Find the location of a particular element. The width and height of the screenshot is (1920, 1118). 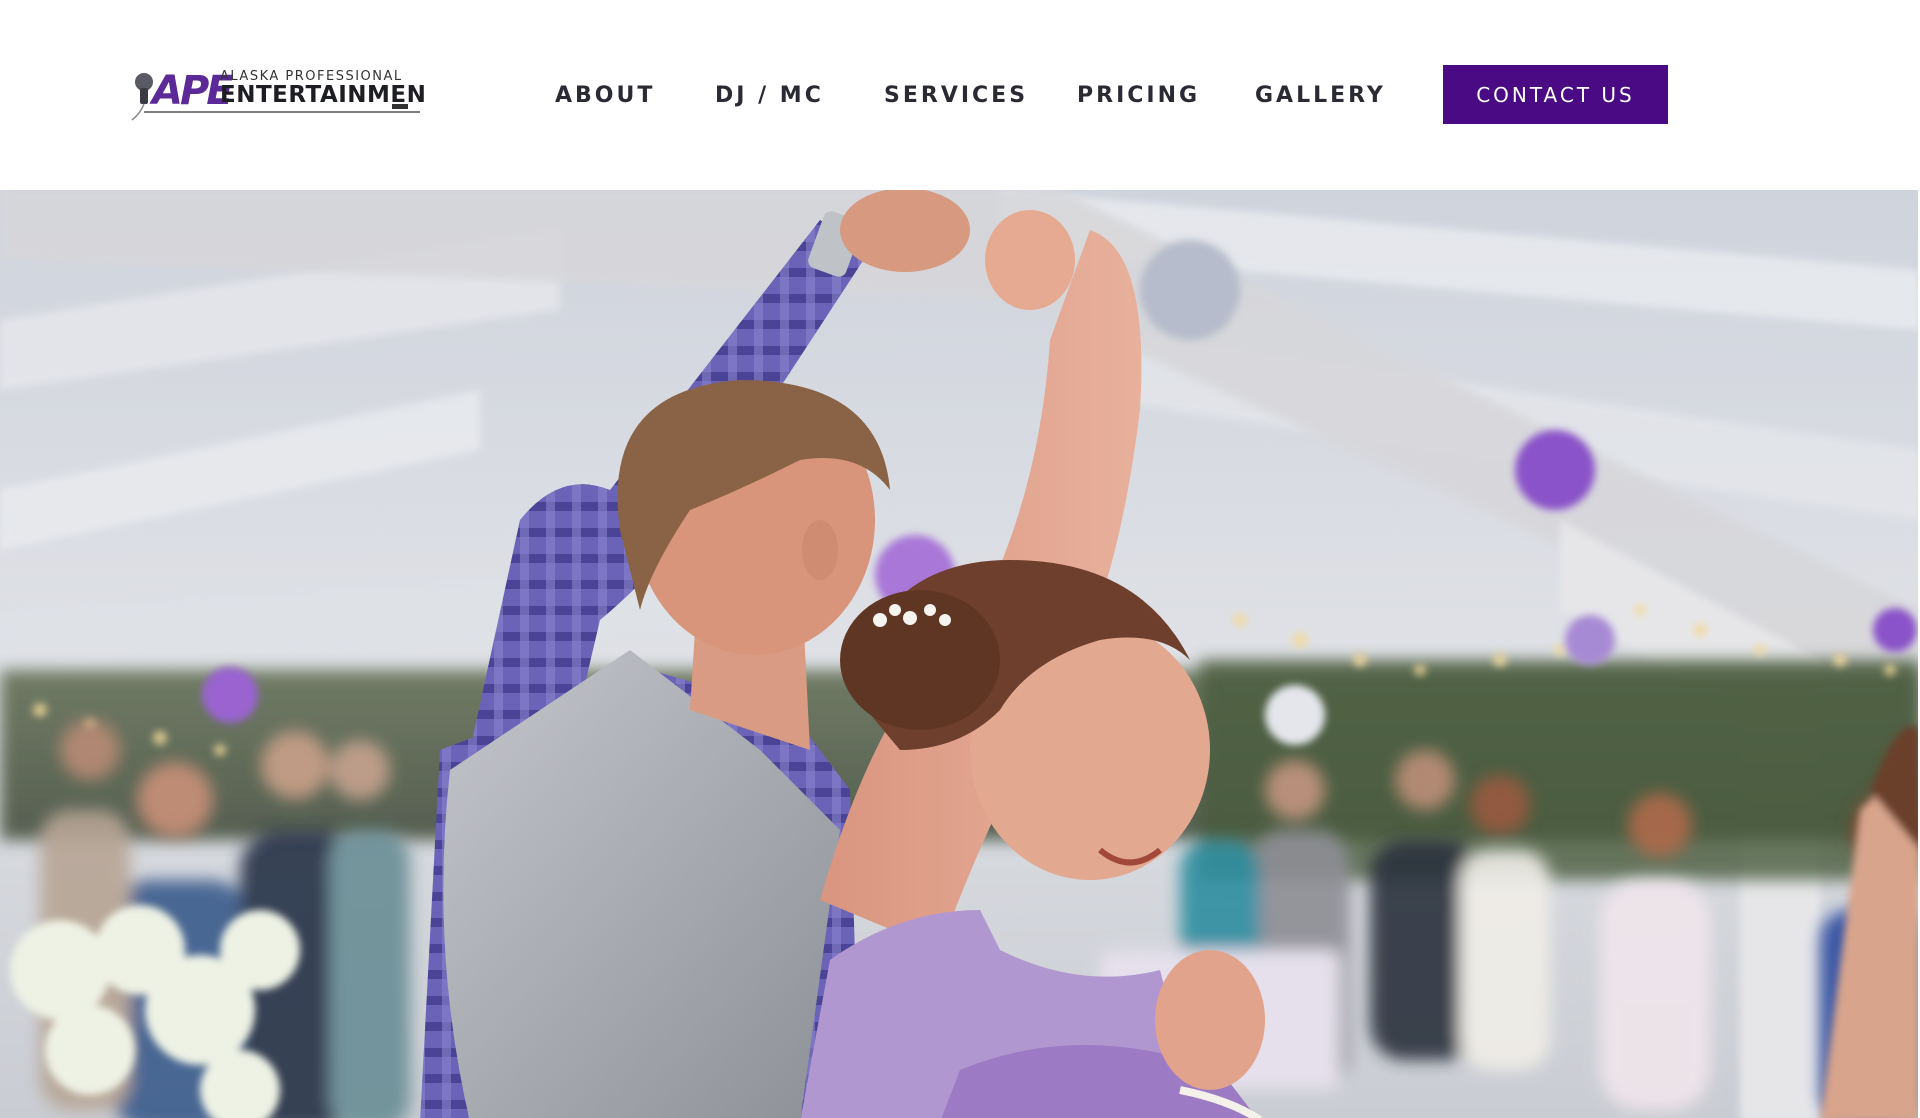

contact-us-button: CONTACT US is located at coordinates (1555, 94).